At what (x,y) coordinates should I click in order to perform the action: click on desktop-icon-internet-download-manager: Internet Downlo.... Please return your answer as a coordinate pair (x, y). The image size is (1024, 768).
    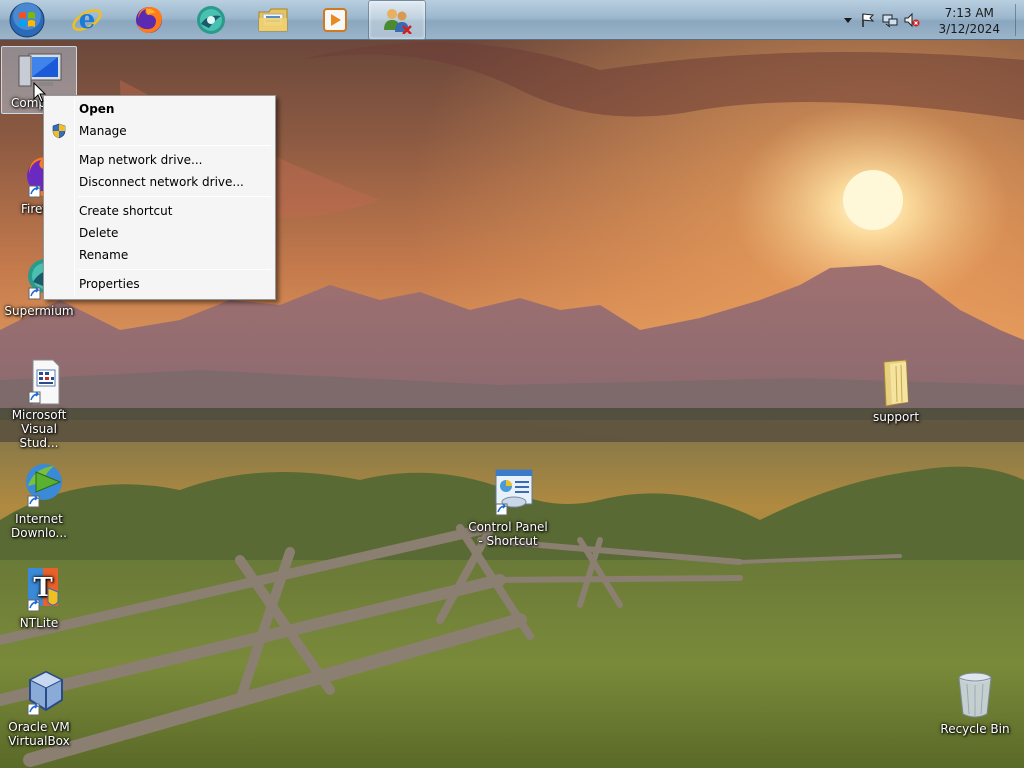
    Looking at the image, I should click on (39, 500).